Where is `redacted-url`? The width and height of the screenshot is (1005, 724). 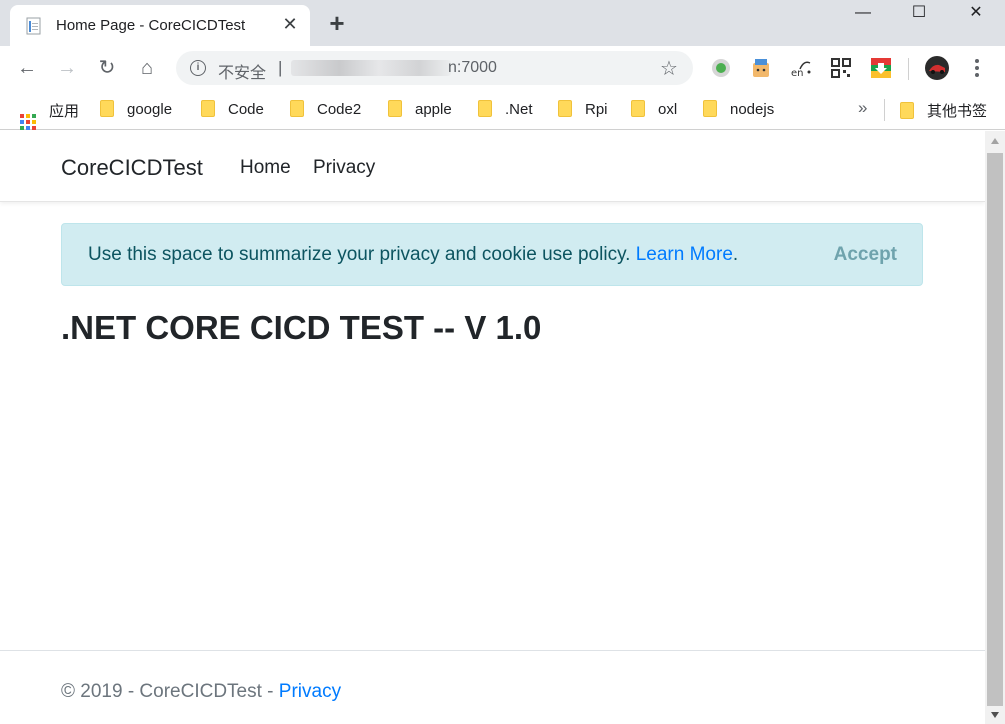 redacted-url is located at coordinates (371, 68).